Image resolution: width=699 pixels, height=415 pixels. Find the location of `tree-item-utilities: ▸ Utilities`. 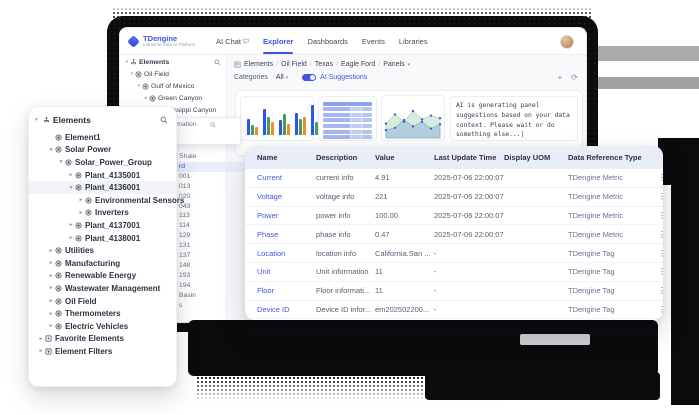

tree-item-utilities: ▸ Utilities is located at coordinates (102, 250).